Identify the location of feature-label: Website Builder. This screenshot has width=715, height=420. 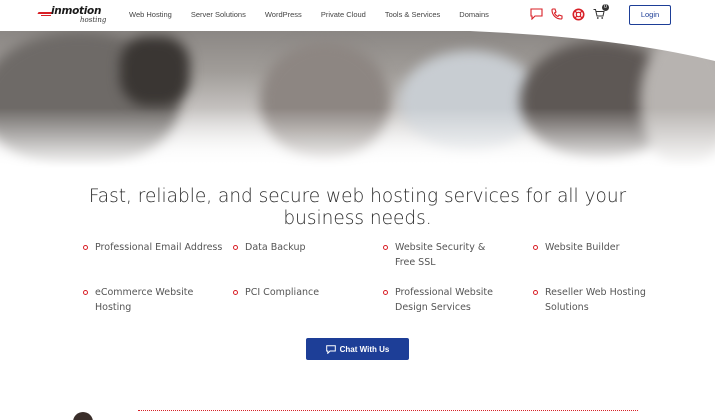
(582, 247).